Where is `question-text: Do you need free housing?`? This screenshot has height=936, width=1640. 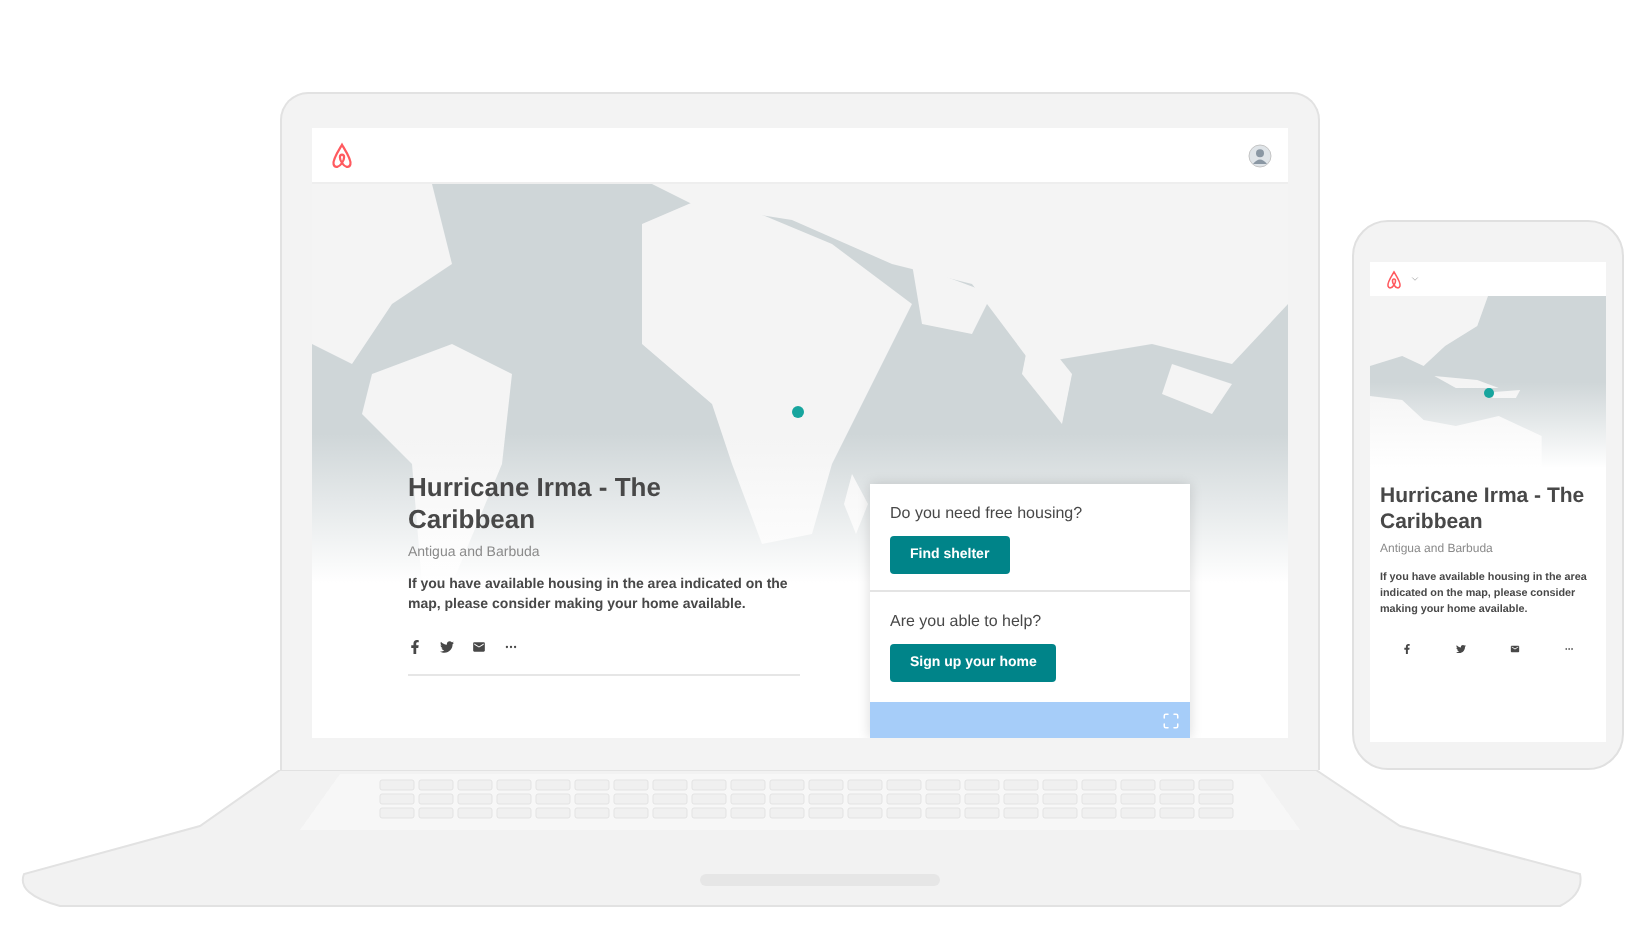
question-text: Do you need free housing? is located at coordinates (986, 513).